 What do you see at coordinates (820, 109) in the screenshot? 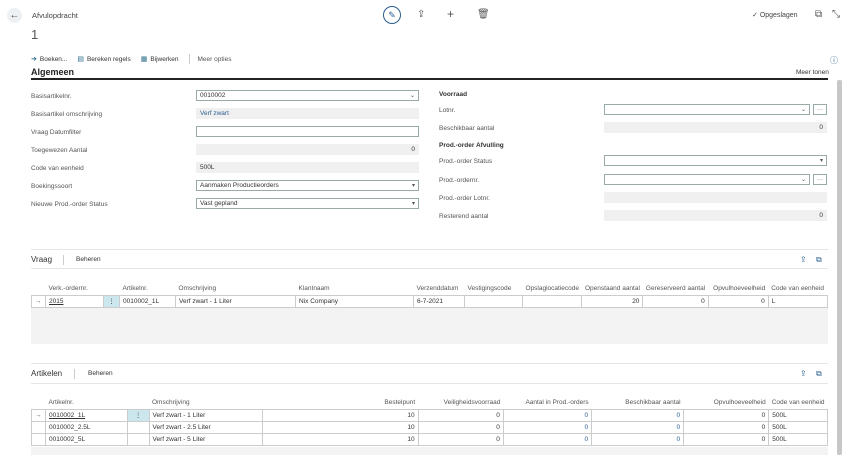
I see `lot-lookup-button: ···` at bounding box center [820, 109].